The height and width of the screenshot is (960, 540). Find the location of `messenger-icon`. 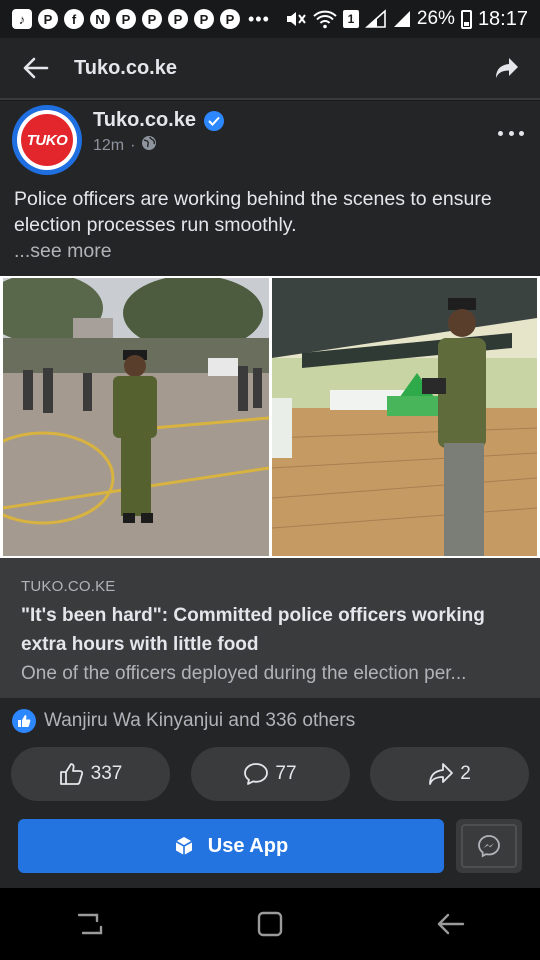

messenger-icon is located at coordinates (489, 846).